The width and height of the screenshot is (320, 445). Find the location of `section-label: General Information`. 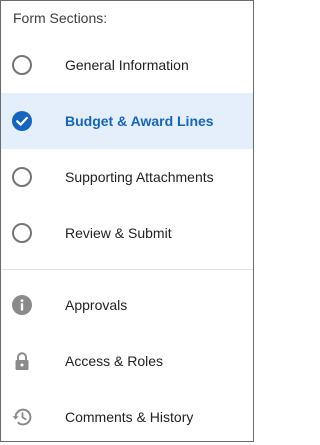

section-label: General Information is located at coordinates (127, 65).